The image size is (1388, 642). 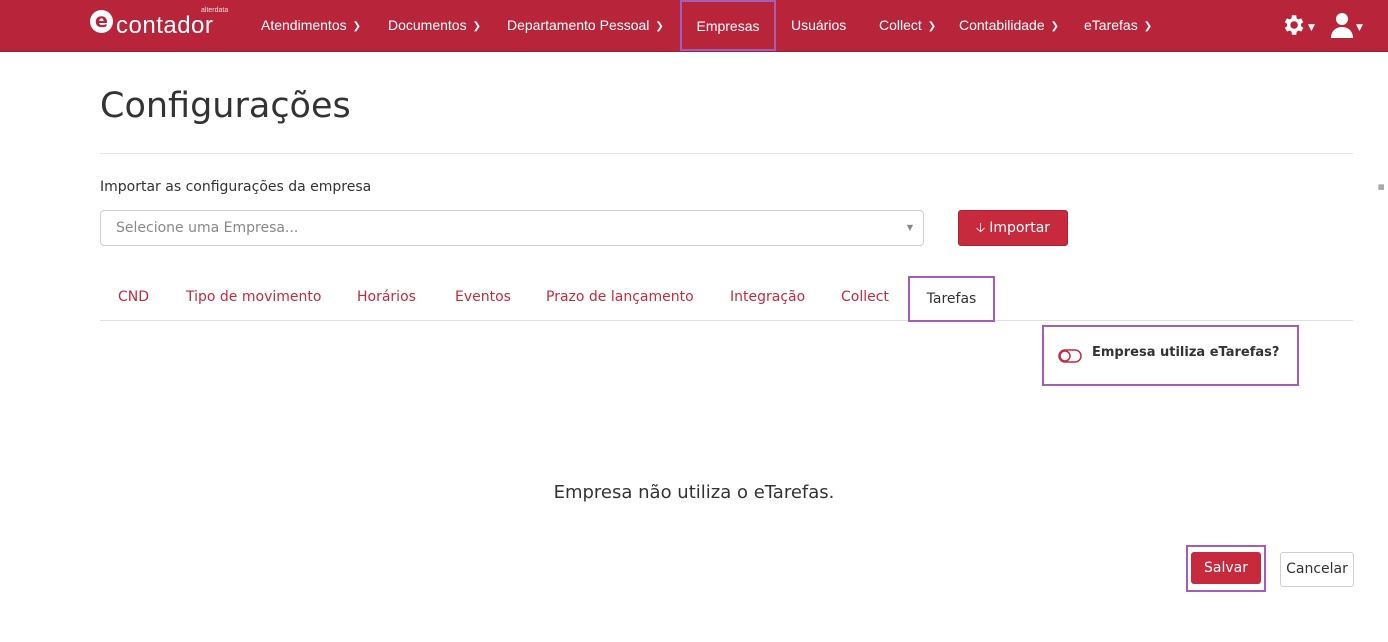 I want to click on tab-tarefas: Tarefas, so click(x=951, y=299).